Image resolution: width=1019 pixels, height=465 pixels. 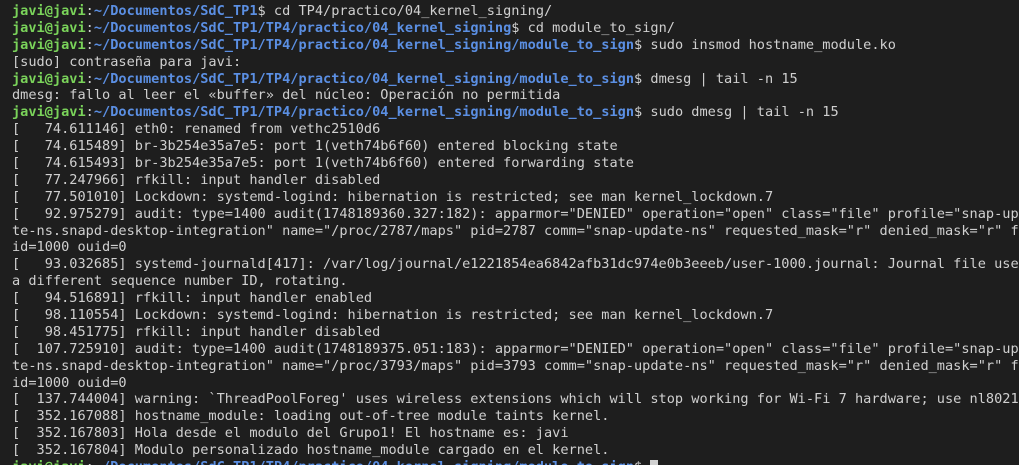 What do you see at coordinates (654, 462) in the screenshot?
I see `terminal-cursor` at bounding box center [654, 462].